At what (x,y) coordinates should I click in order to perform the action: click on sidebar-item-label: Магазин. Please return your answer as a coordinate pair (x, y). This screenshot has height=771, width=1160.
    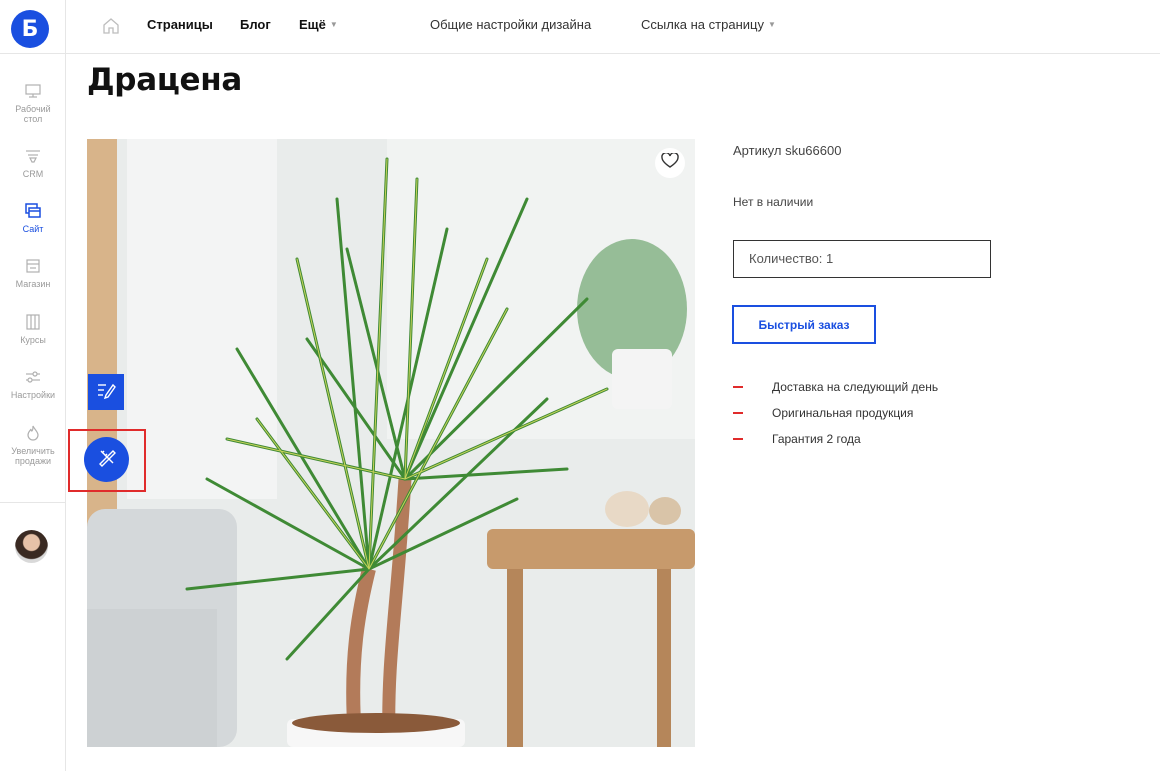
    Looking at the image, I should click on (33, 284).